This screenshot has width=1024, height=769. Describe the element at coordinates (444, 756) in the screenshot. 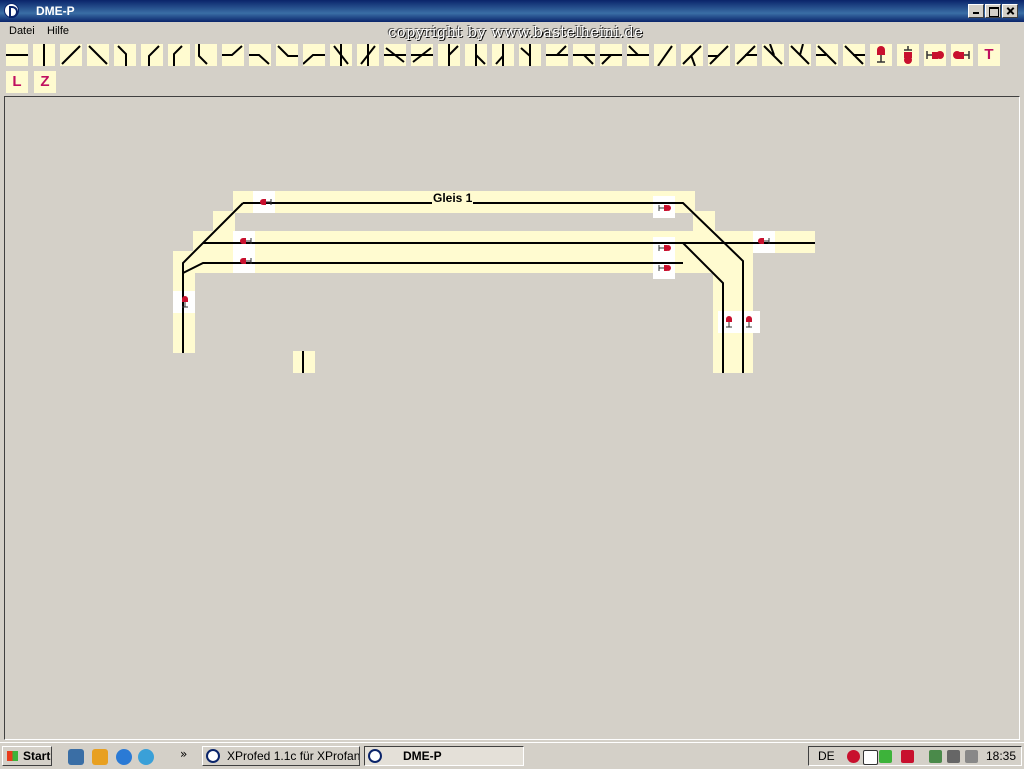

I see `task-dme-p: DME-P` at that location.